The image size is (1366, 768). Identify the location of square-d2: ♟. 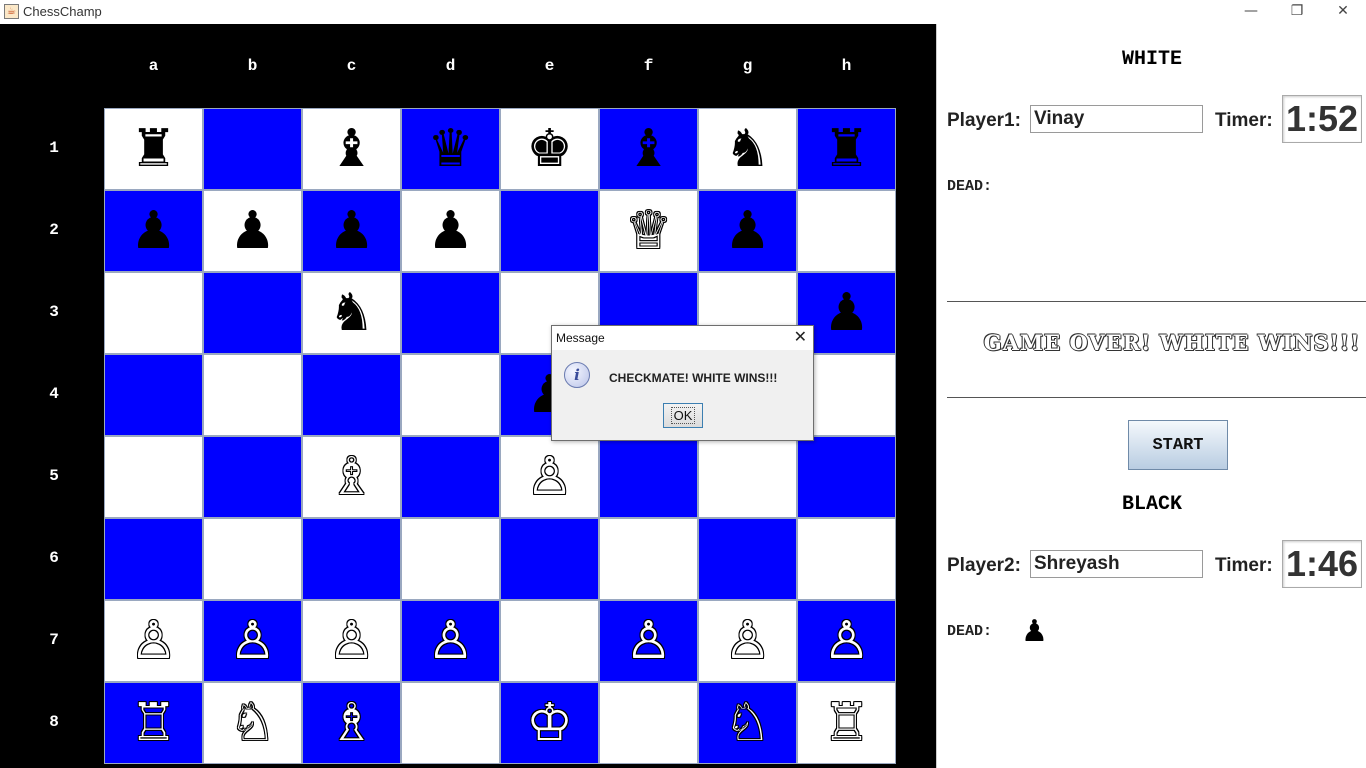
(450, 231).